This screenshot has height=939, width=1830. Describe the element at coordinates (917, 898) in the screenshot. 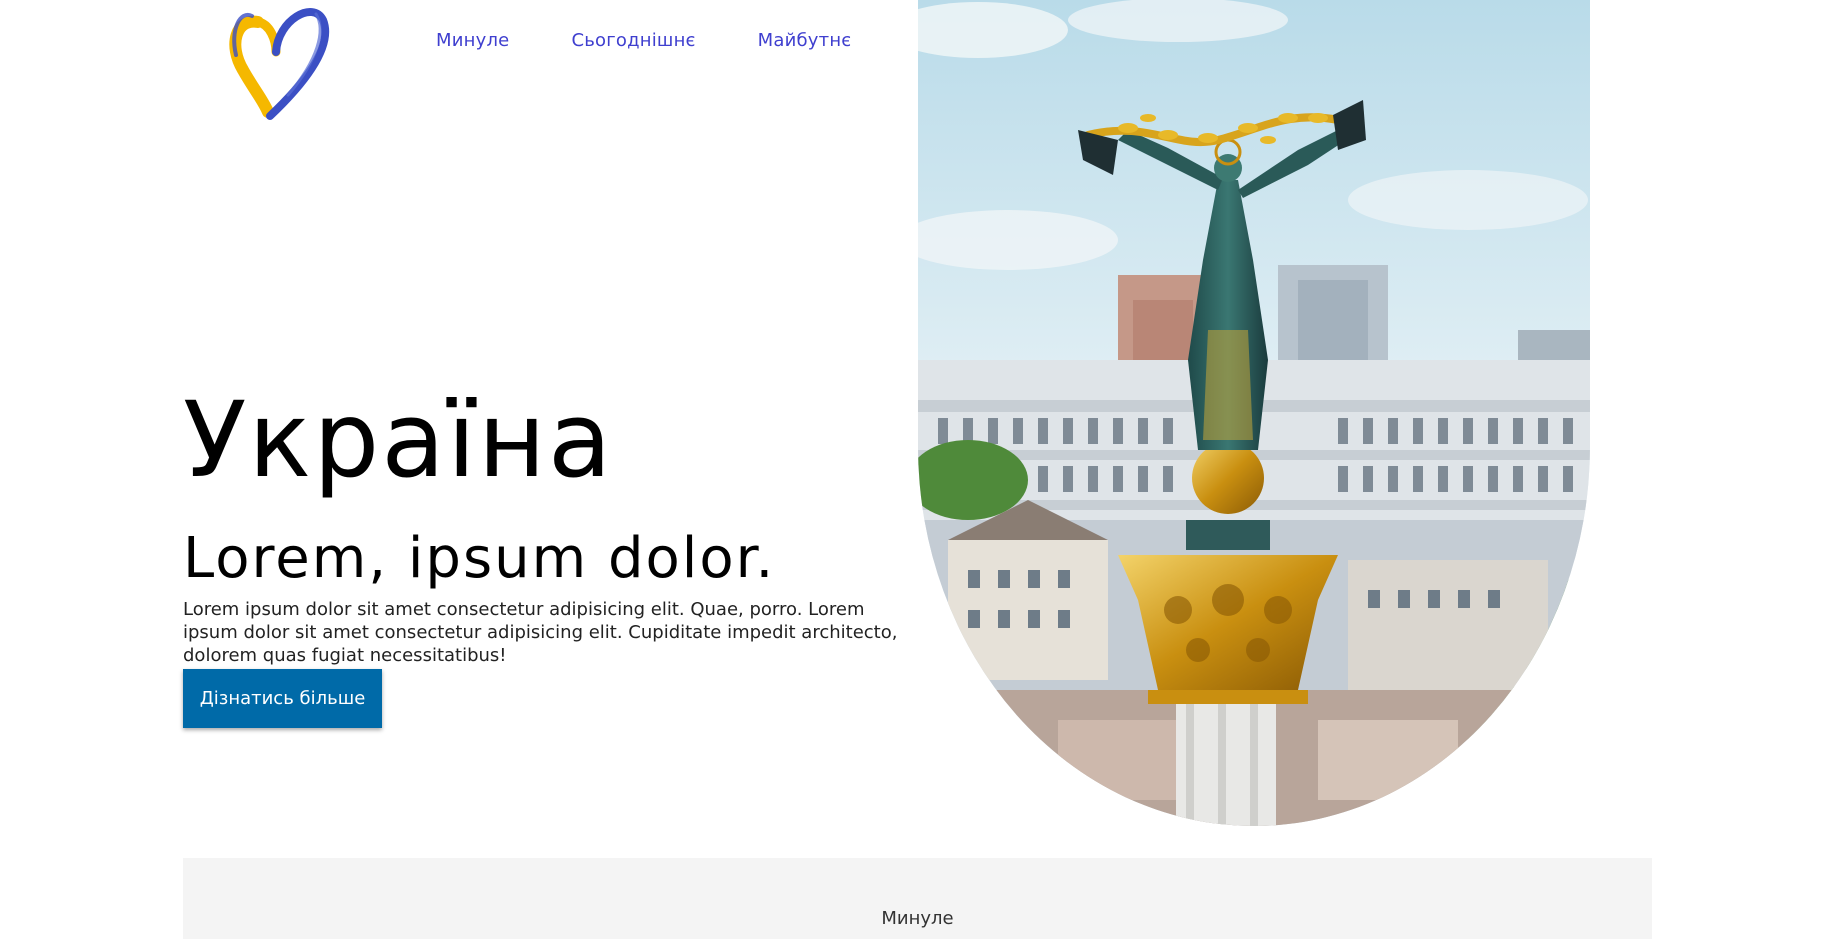

I see `past-section: Минуле` at that location.